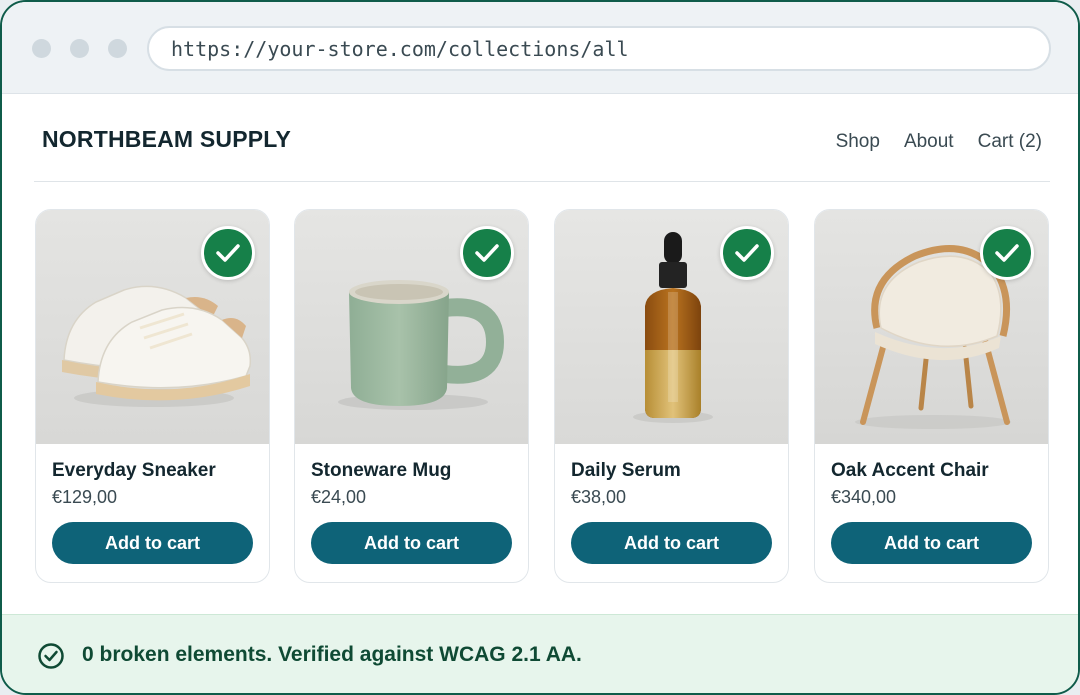  I want to click on sneaker-image, so click(152, 327).